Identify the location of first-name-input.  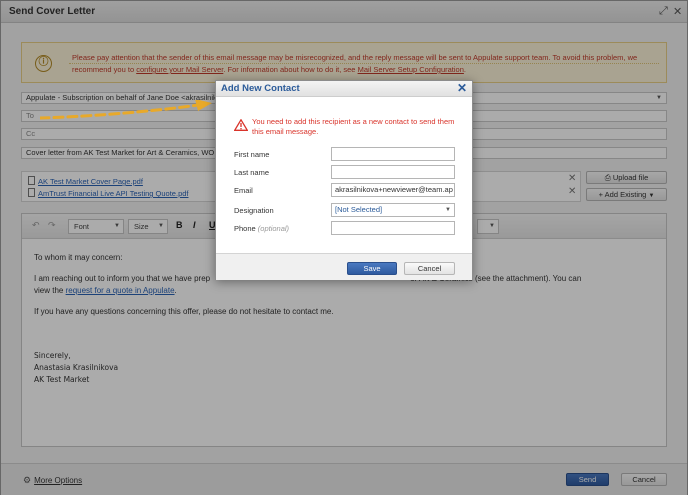
(393, 154).